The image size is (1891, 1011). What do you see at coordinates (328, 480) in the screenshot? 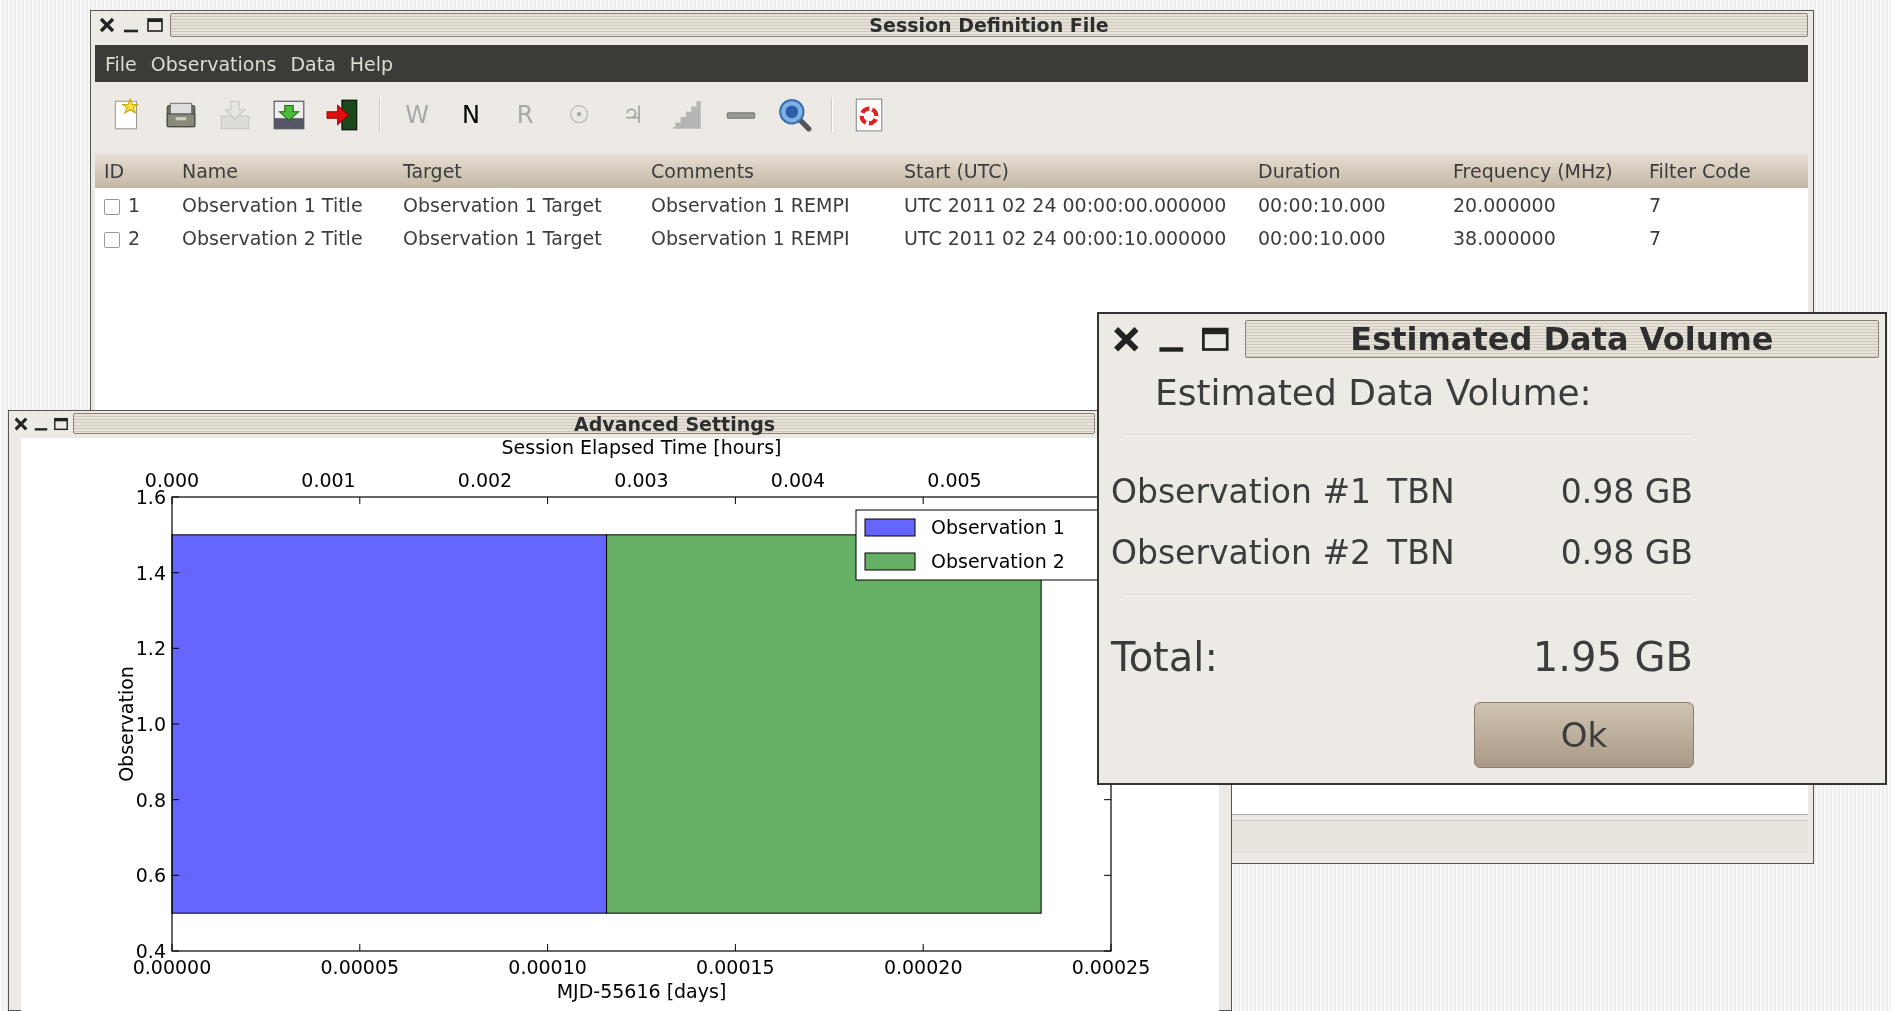
I see `top-tick-label: 0.001` at bounding box center [328, 480].